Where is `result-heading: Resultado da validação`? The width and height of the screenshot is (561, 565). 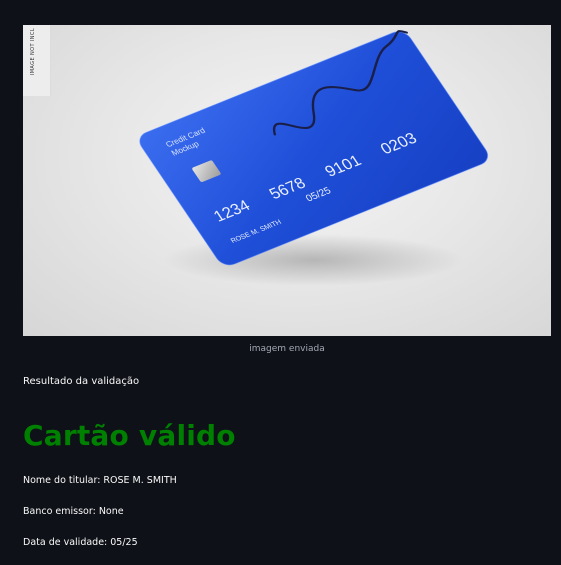
result-heading: Resultado da validação is located at coordinates (81, 381).